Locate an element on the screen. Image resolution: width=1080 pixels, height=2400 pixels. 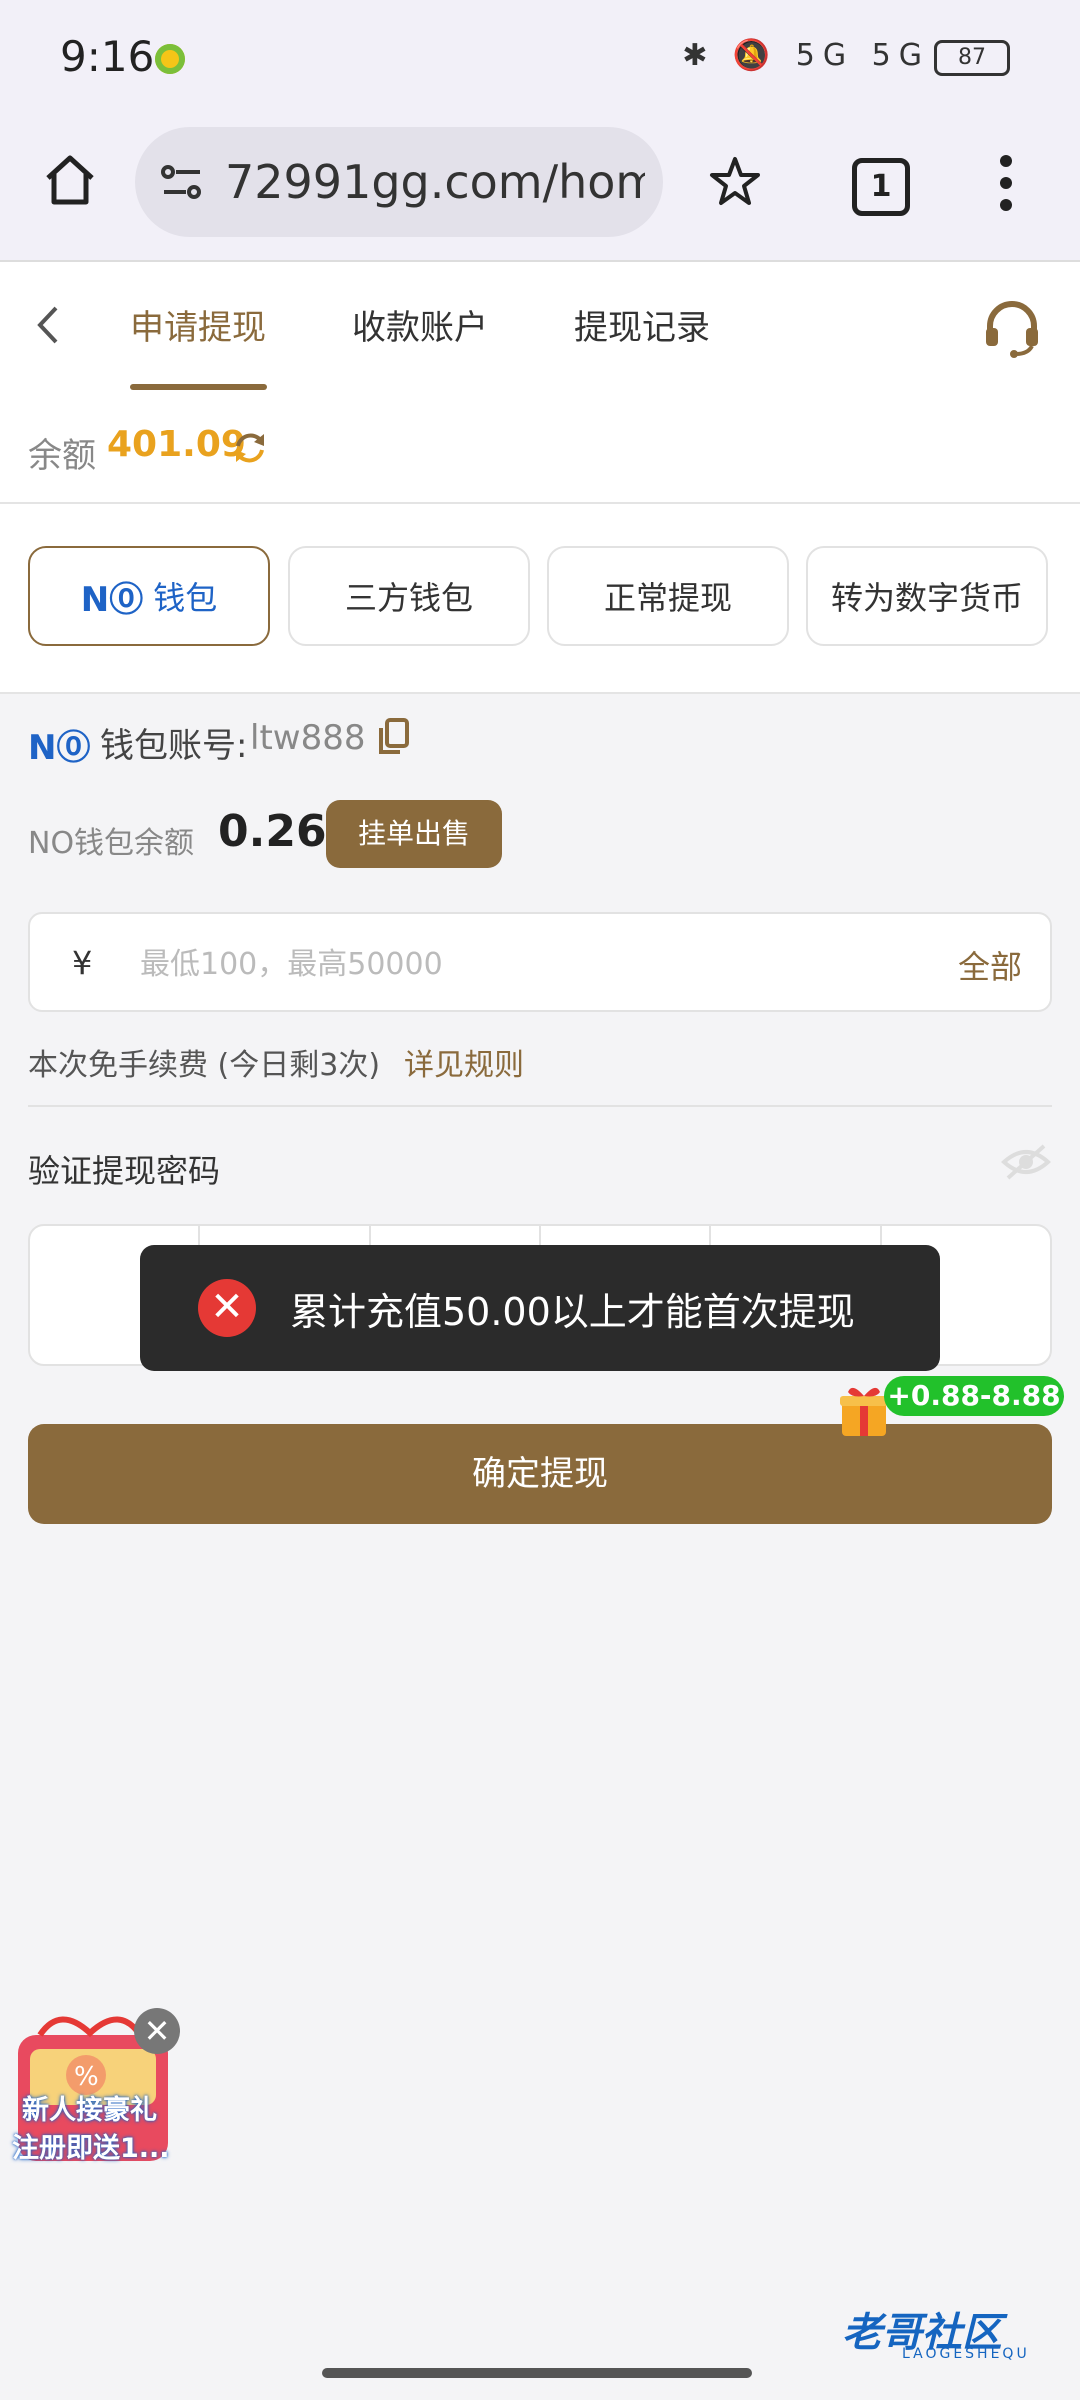
copy-icon is located at coordinates (394, 737).